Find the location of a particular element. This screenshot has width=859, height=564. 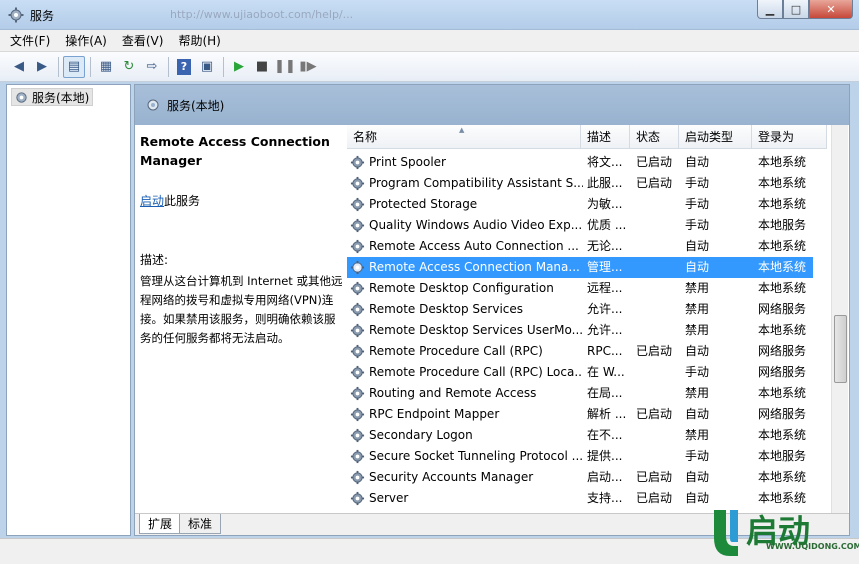

menu-file: 文件(F) is located at coordinates (30, 40).